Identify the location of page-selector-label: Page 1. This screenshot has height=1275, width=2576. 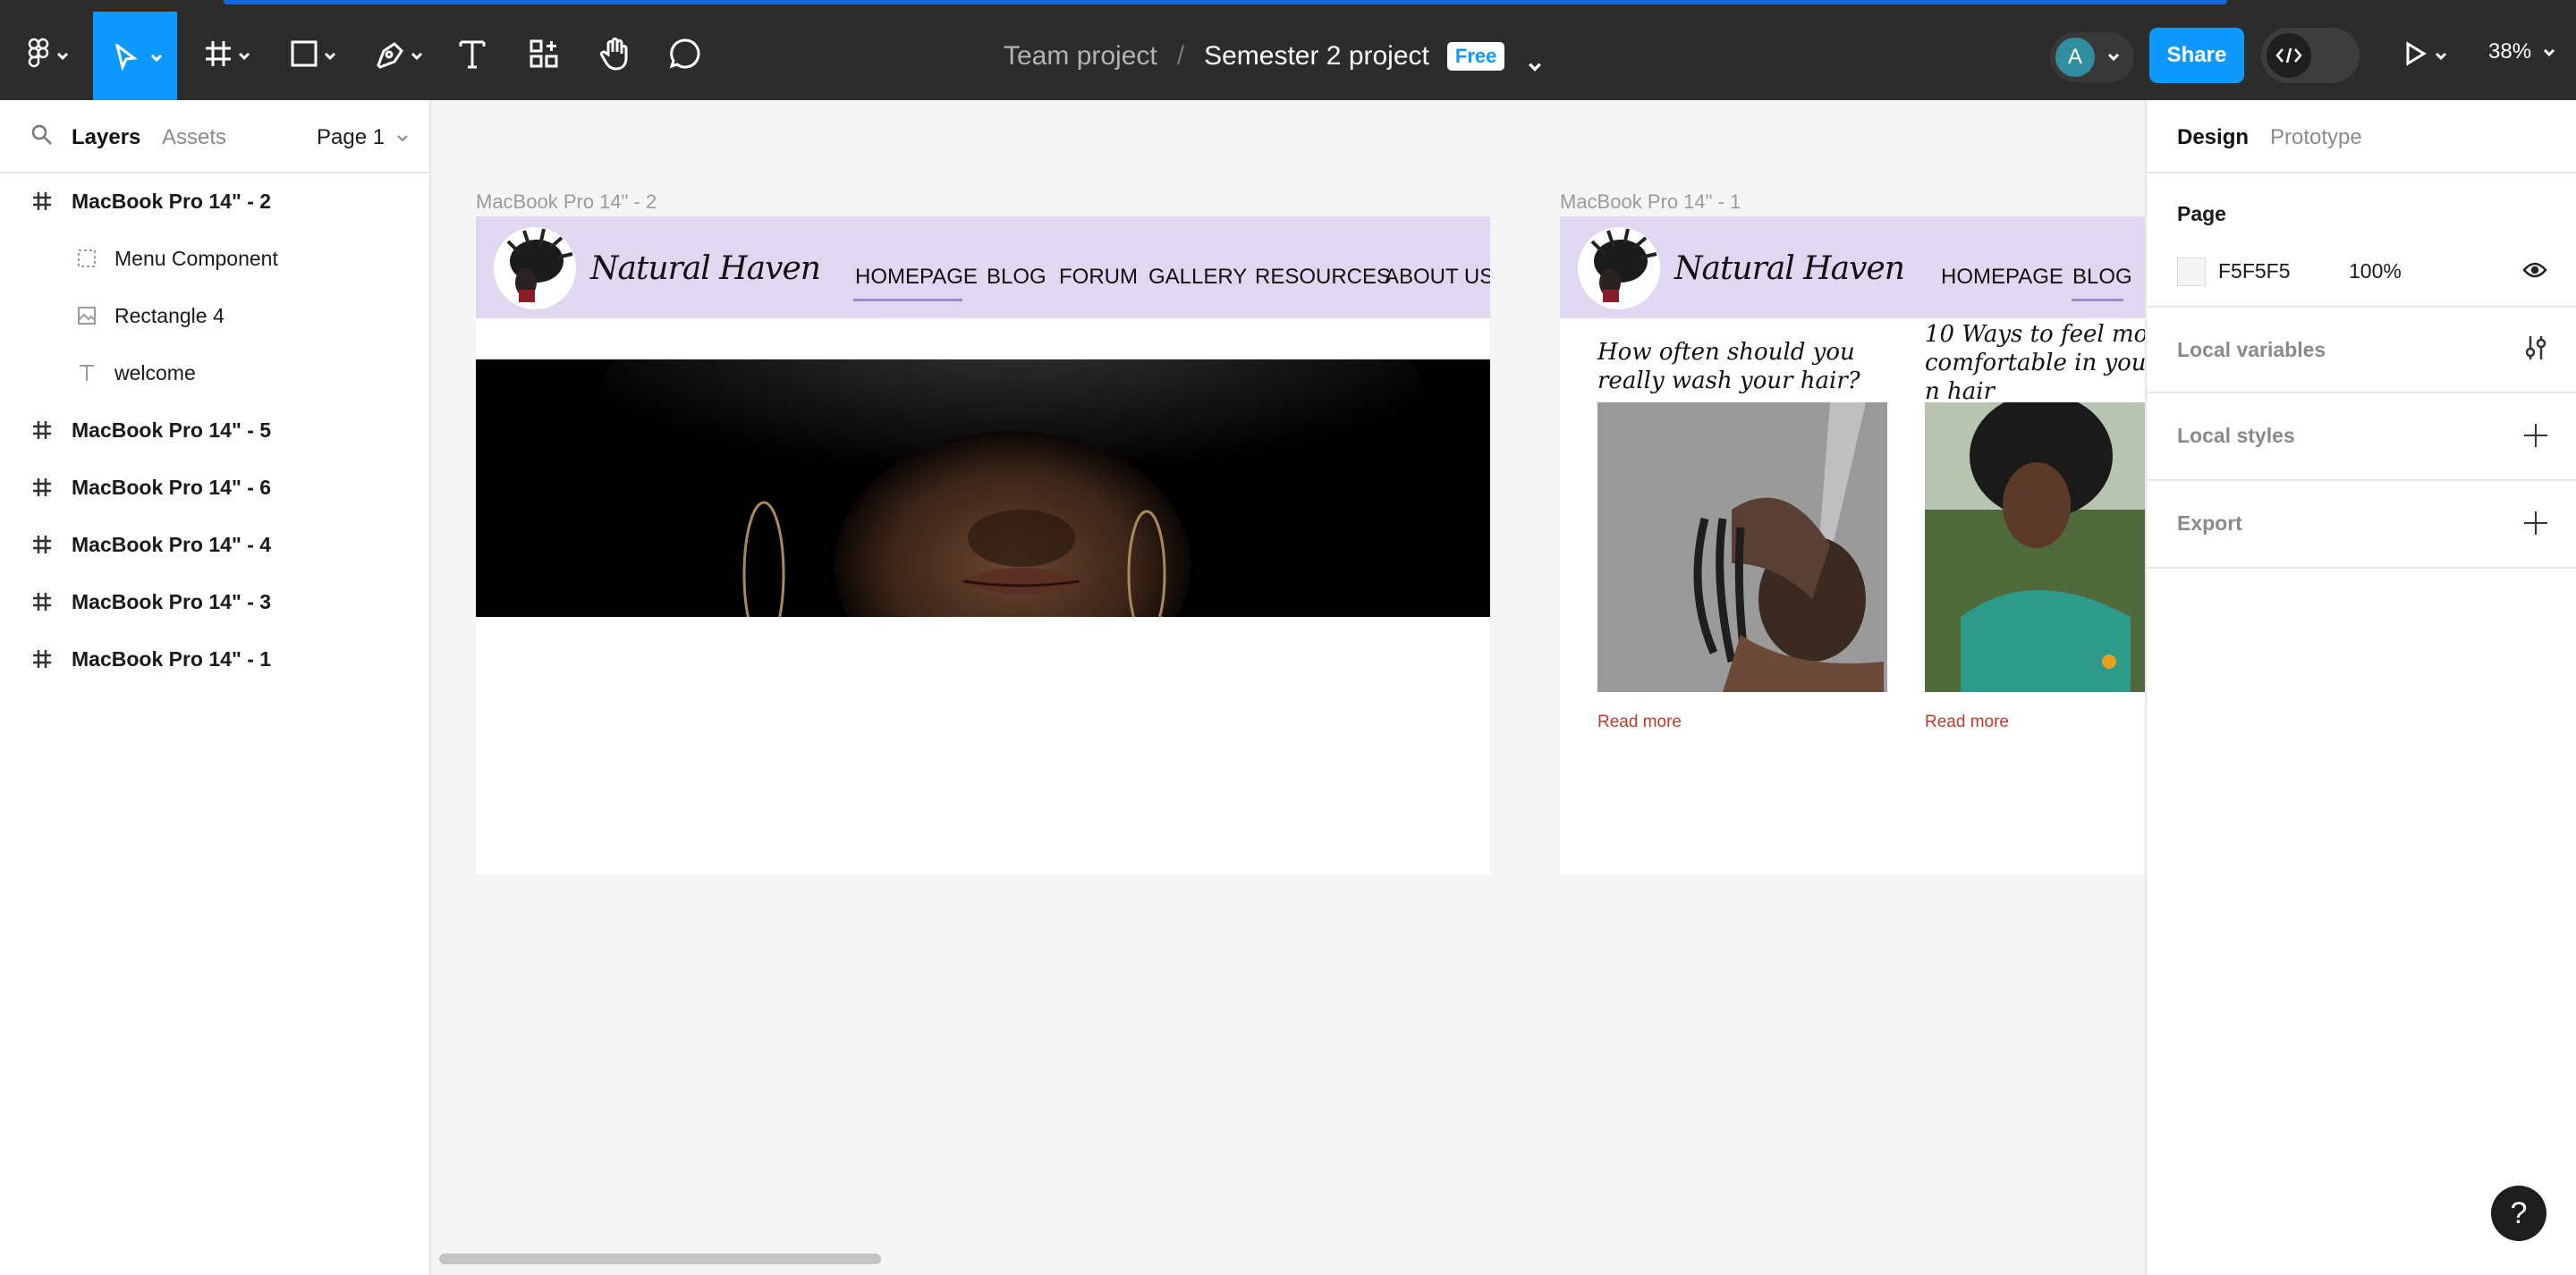
(351, 137).